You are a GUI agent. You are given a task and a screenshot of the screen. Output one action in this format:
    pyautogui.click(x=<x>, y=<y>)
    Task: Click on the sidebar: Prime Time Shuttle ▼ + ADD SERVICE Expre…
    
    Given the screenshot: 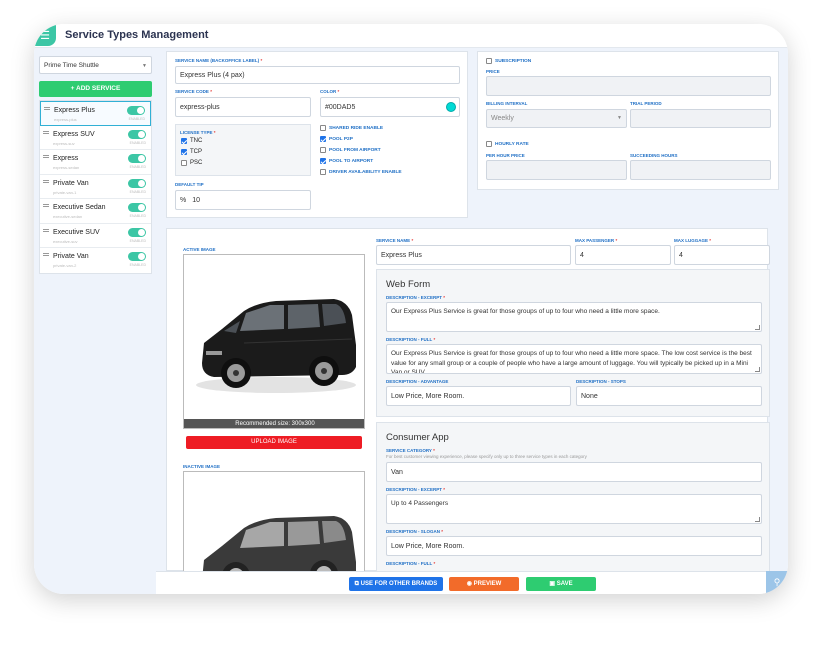 What is the action you would take?
    pyautogui.click(x=95, y=321)
    